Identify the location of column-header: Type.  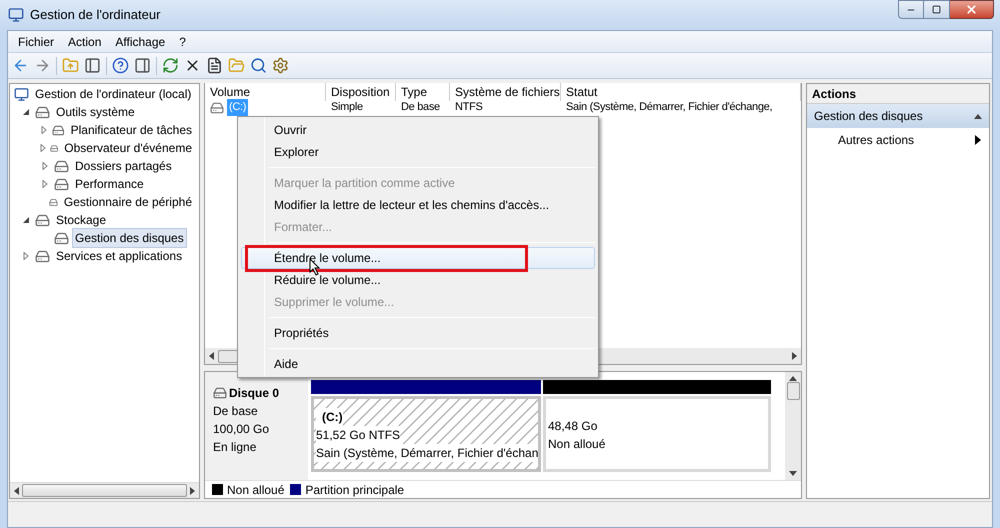
(423, 91).